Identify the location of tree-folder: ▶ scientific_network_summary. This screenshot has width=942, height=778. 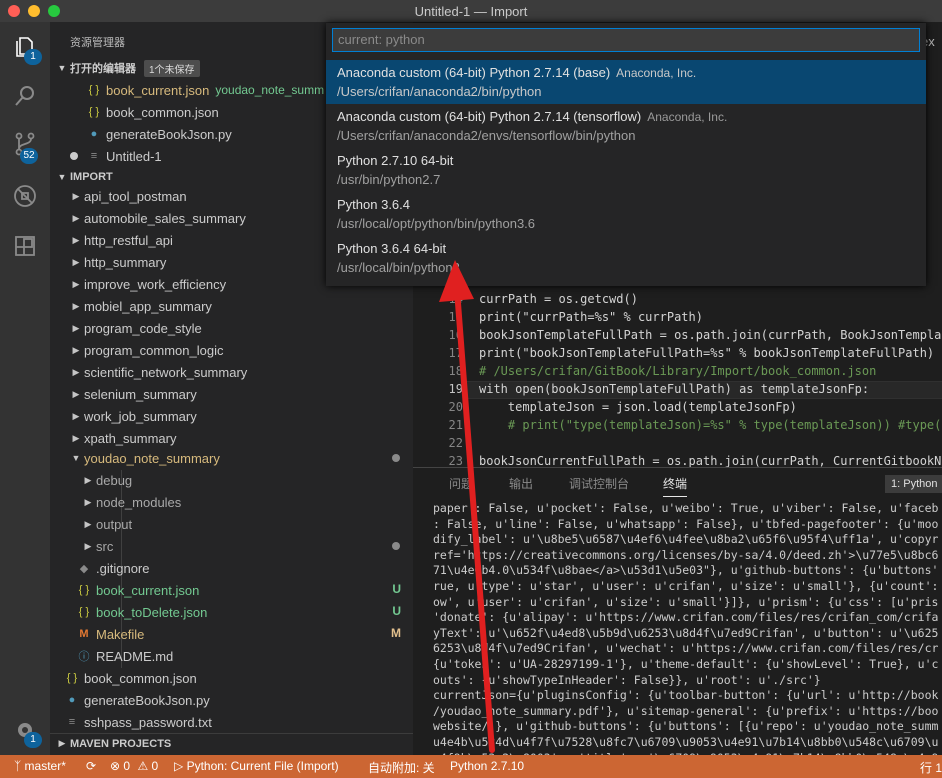
(231, 372).